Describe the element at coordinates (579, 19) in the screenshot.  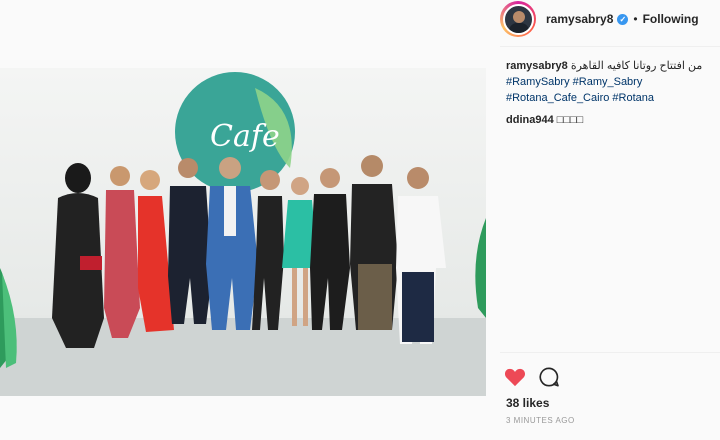
I see `header-username: ramysabry8` at that location.